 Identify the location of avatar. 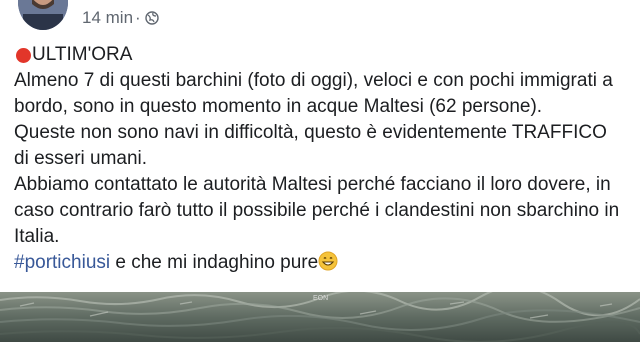
(43, 15).